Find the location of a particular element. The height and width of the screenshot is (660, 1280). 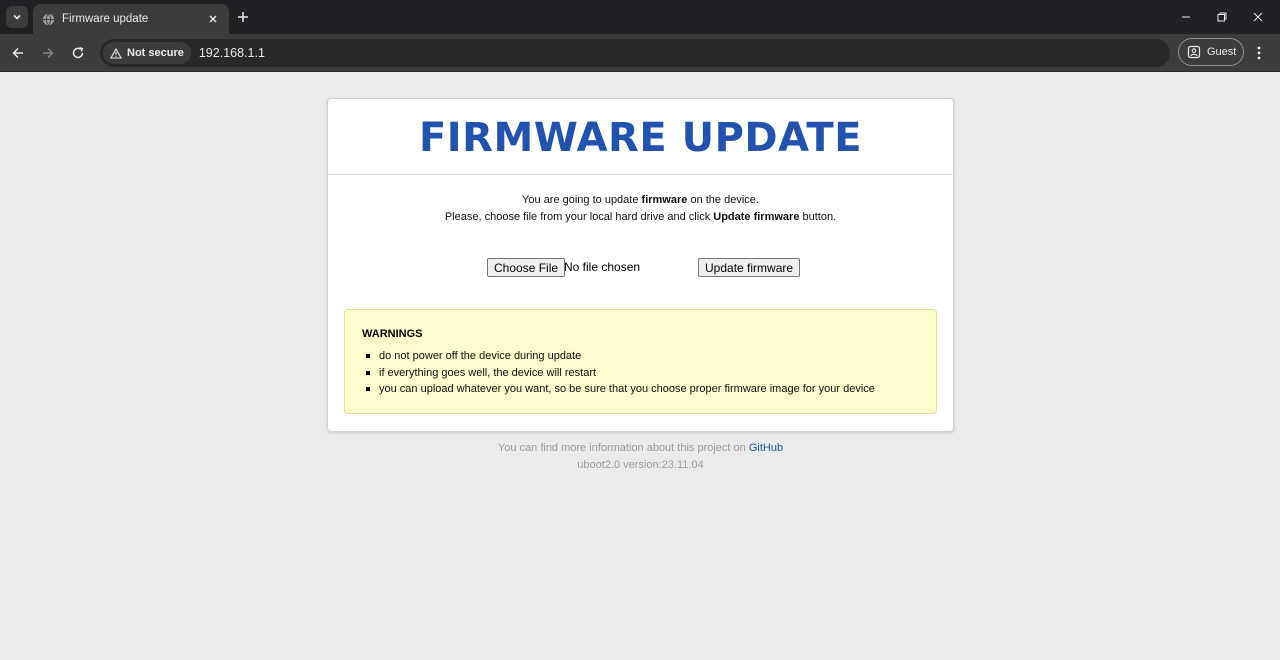

choose-file-button: Choose File is located at coordinates (526, 267).